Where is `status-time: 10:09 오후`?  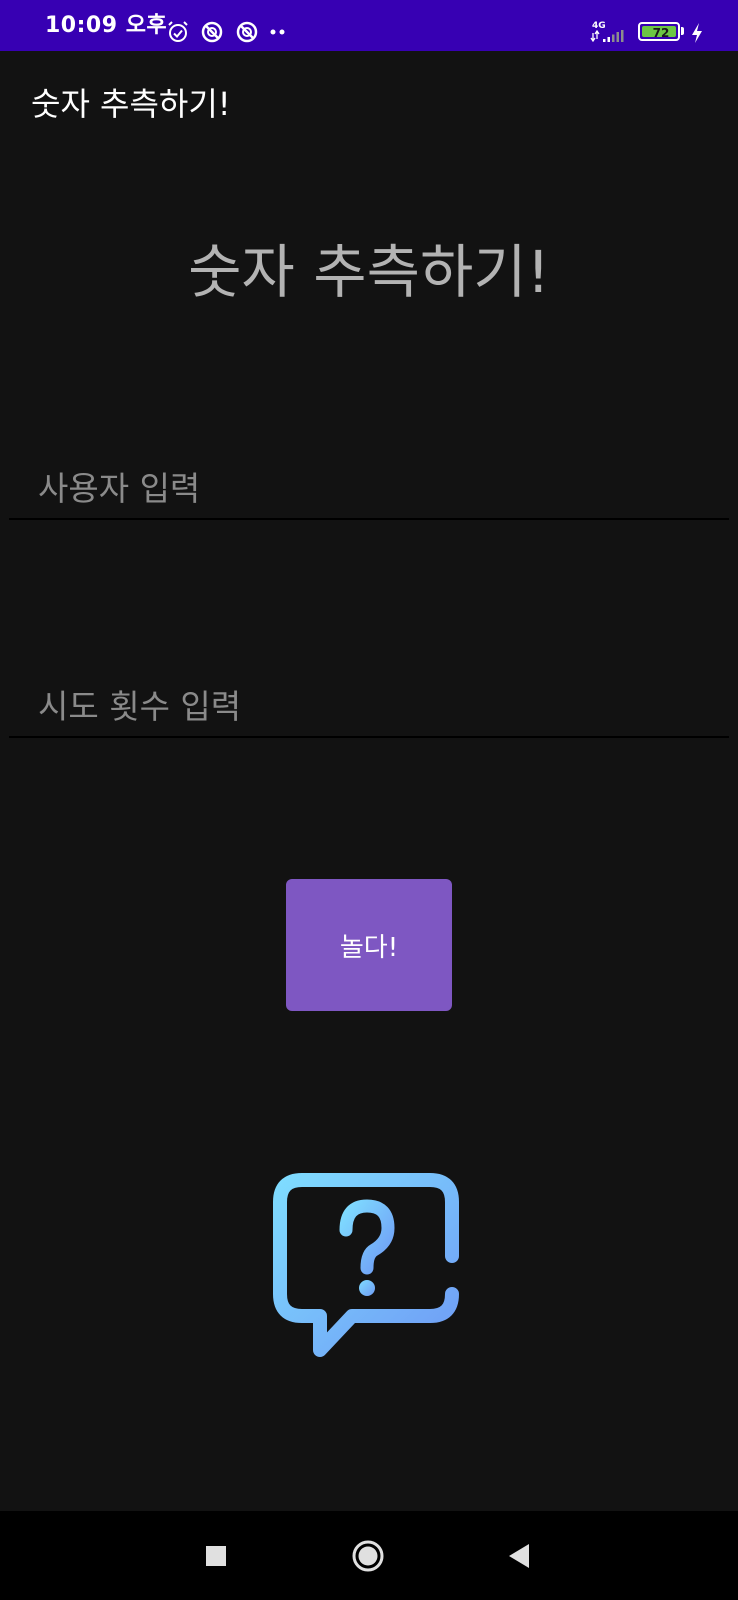 status-time: 10:09 오후 is located at coordinates (106, 25).